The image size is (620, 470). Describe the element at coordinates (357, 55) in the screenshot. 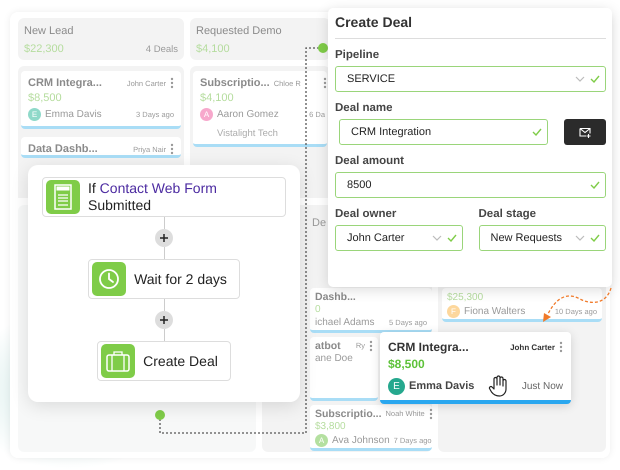

I see `field-label: Pipeline` at that location.